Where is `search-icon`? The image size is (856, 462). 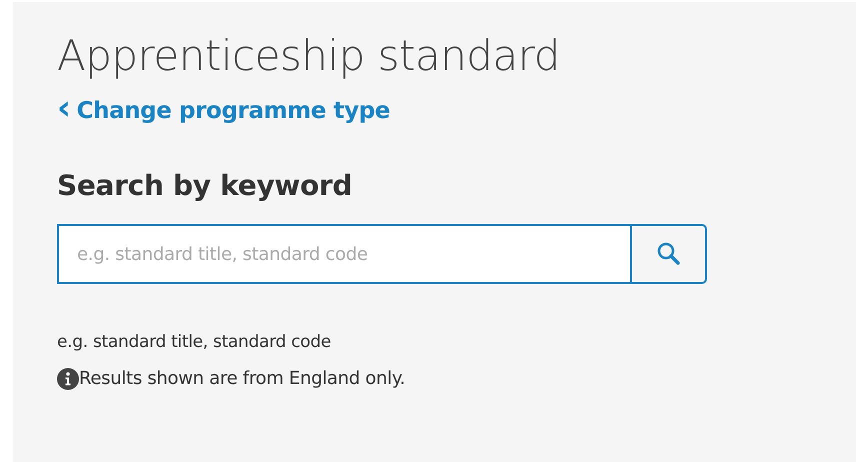
search-icon is located at coordinates (669, 254).